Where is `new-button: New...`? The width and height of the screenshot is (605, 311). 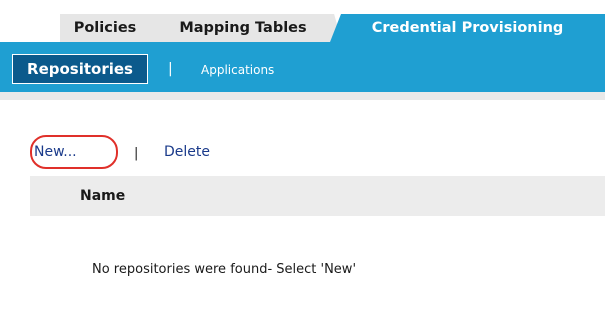
new-button: New... is located at coordinates (55, 152).